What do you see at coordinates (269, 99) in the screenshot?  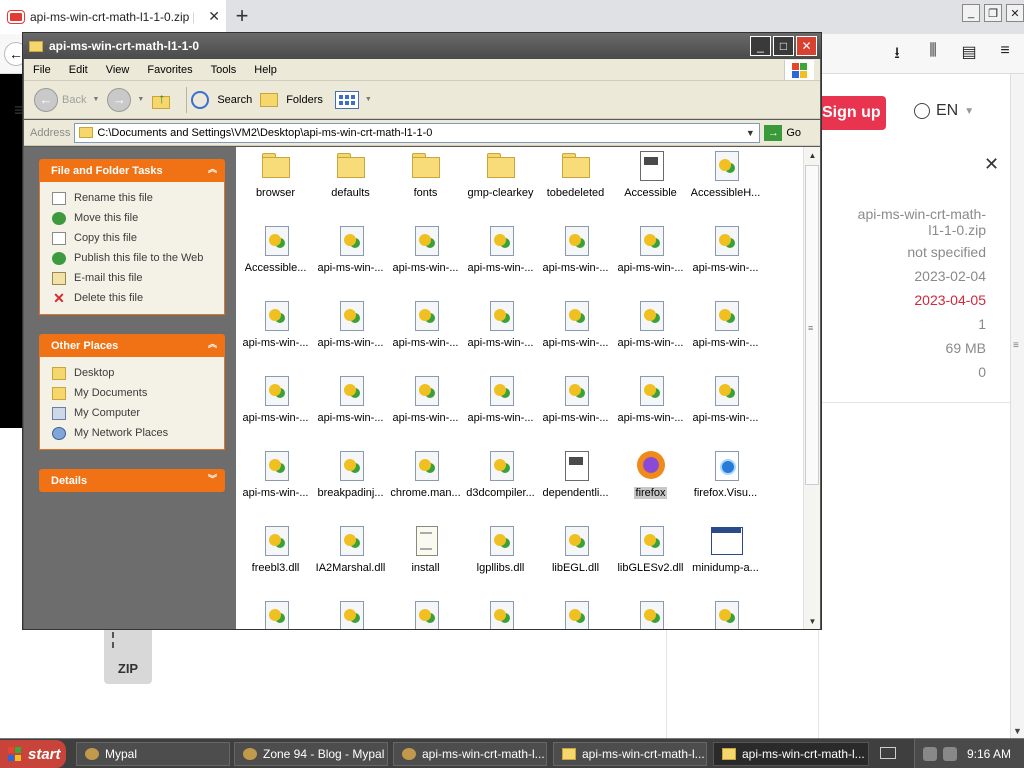 I see `folders-icon` at bounding box center [269, 99].